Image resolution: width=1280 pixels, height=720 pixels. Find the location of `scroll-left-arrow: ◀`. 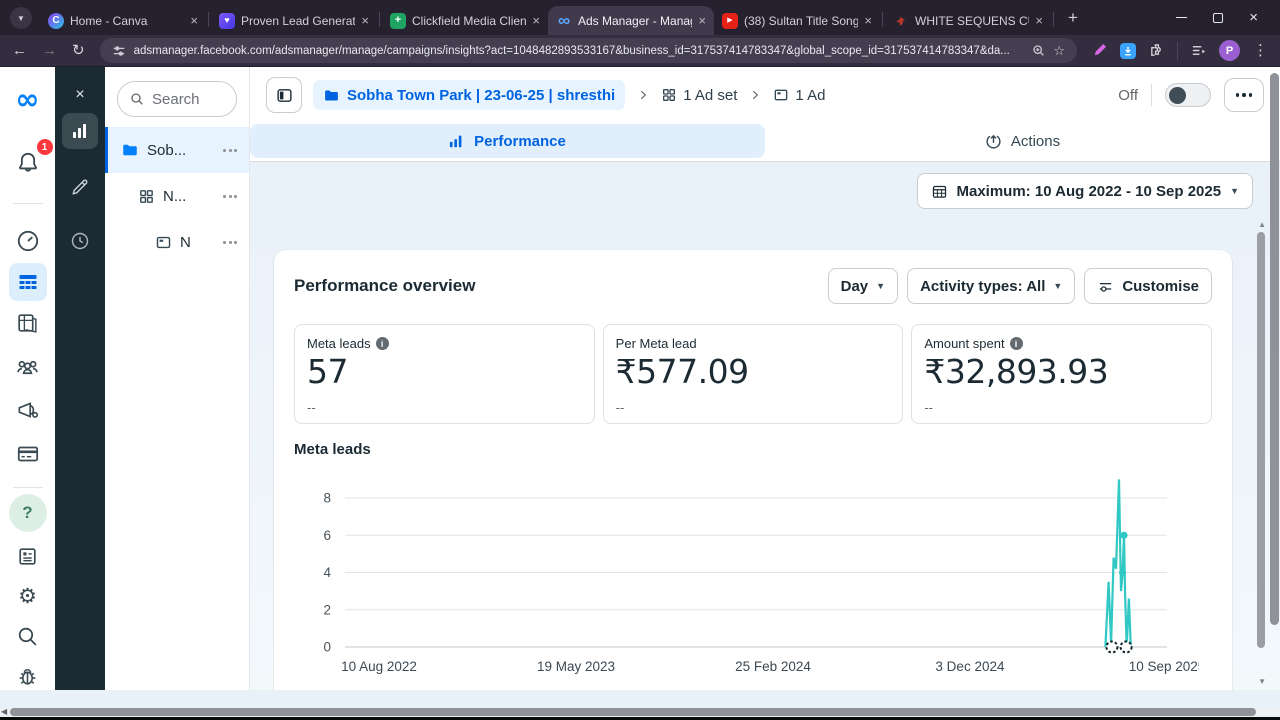

scroll-left-arrow: ◀ is located at coordinates (4, 712).